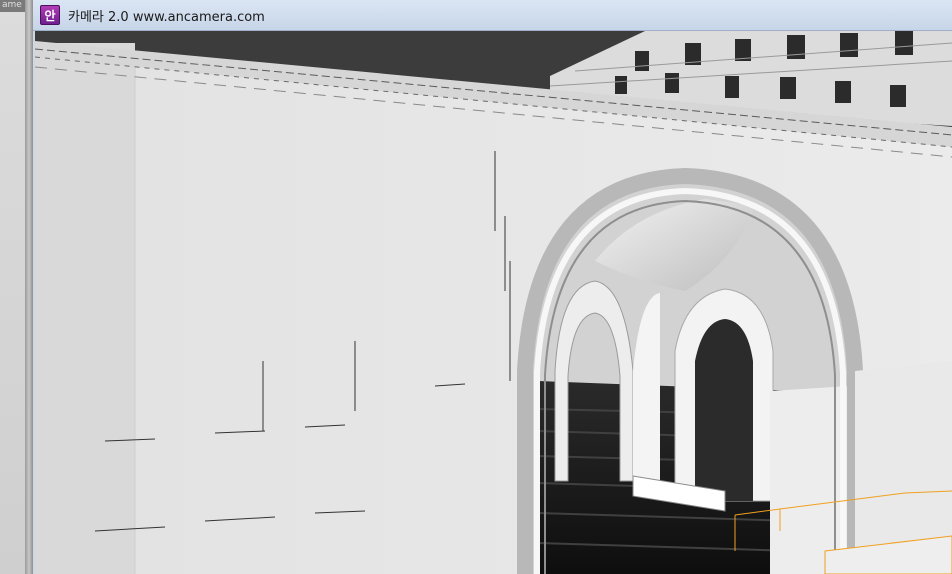 Image resolution: width=952 pixels, height=574 pixels. I want to click on window-titlebar: 안 카메라 2.0 www.ancamera.com, so click(492, 15).